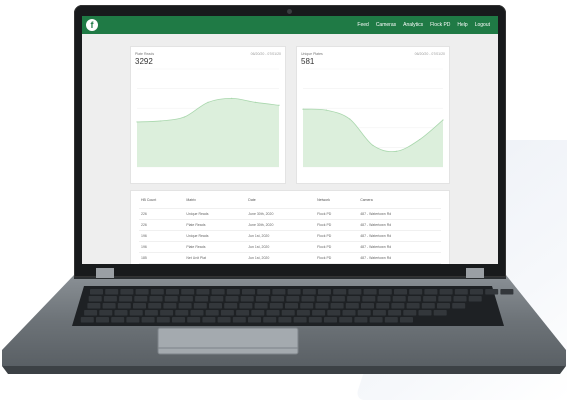 Image resolution: width=567 pixels, height=400 pixels. What do you see at coordinates (162, 247) in the screenshot?
I see `table-cell: 196` at bounding box center [162, 247].